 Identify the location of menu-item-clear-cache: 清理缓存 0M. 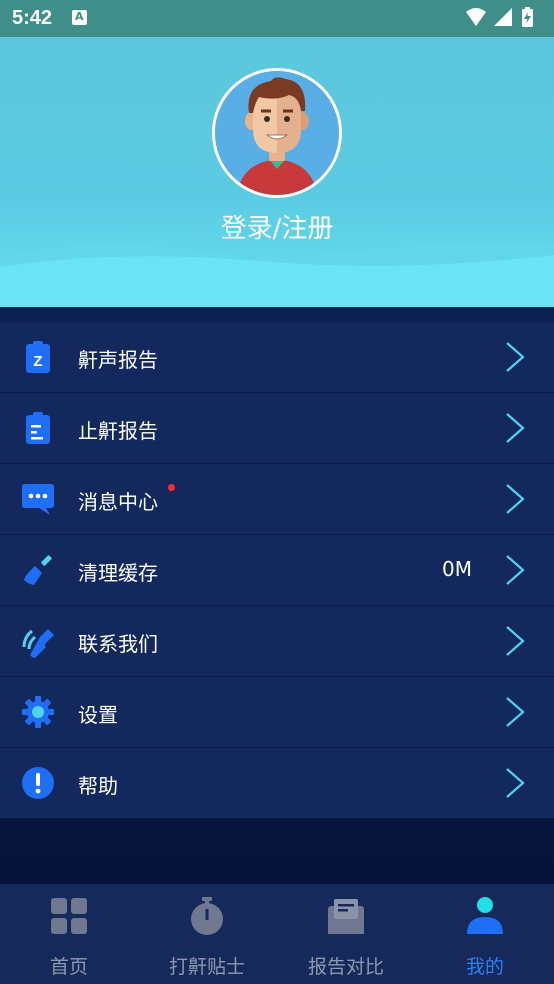
(277, 570).